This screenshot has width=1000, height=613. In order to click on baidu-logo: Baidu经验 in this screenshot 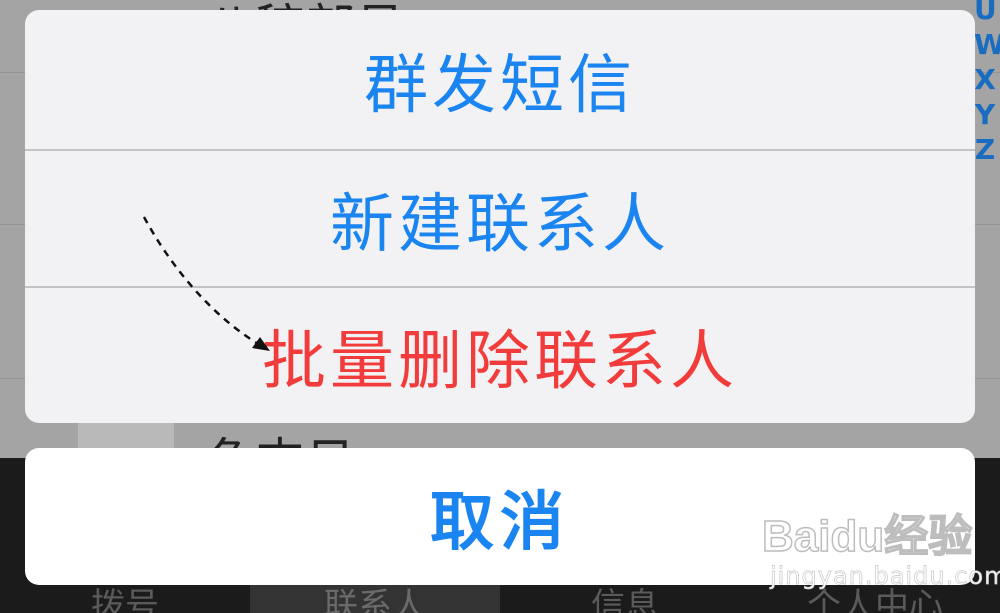, I will do `click(867, 536)`.